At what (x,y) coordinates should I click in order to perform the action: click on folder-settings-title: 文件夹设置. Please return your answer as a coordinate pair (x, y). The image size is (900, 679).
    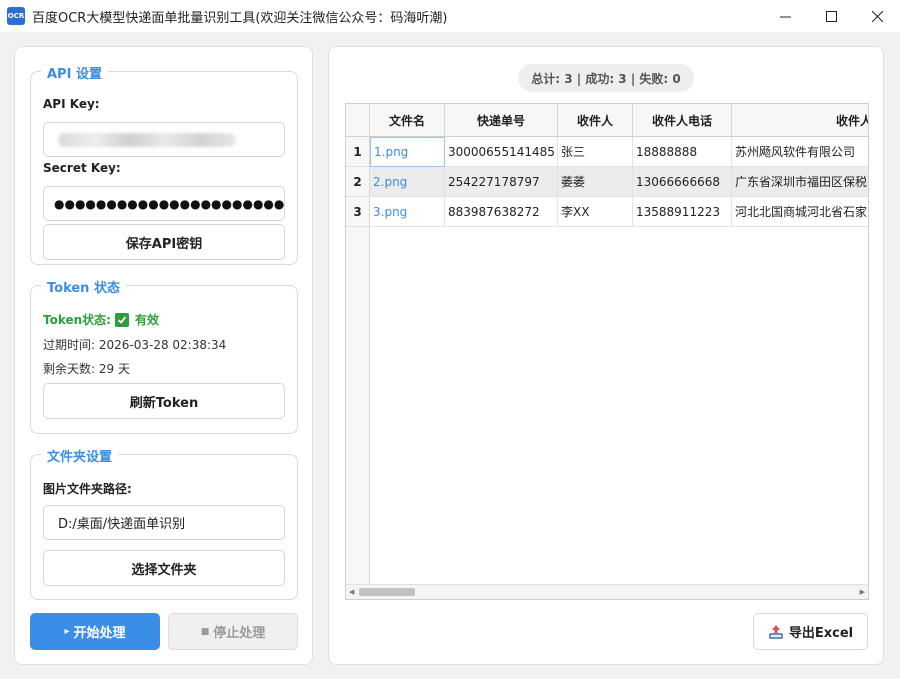
    Looking at the image, I should click on (80, 455).